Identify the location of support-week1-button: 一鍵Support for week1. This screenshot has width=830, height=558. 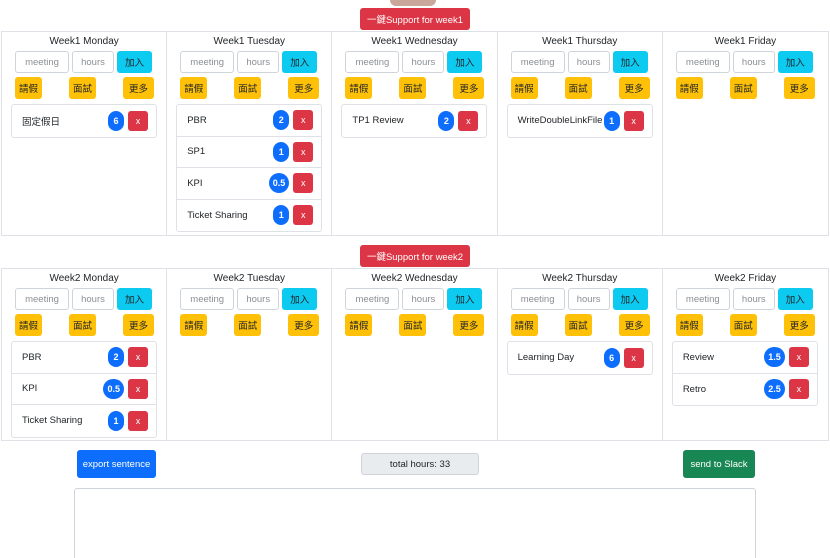
(415, 19).